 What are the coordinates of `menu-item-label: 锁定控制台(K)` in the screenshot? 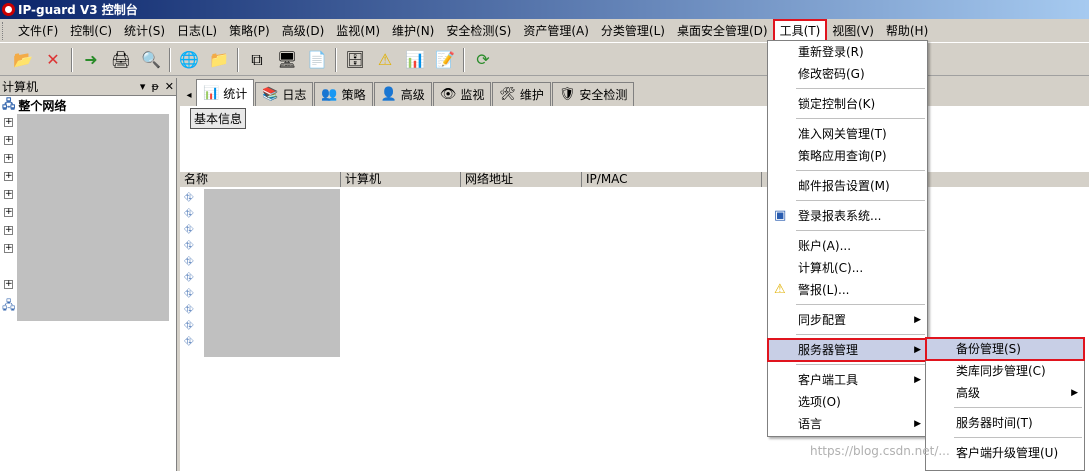 It's located at (837, 104).